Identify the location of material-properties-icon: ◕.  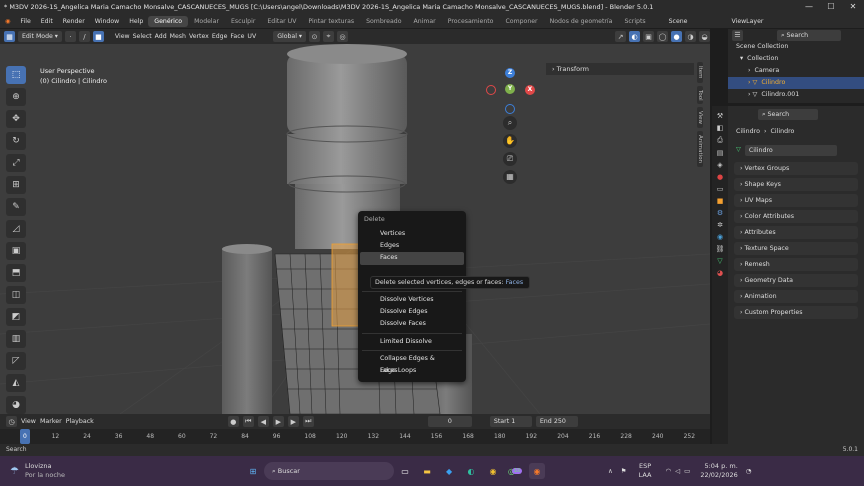
(720, 273).